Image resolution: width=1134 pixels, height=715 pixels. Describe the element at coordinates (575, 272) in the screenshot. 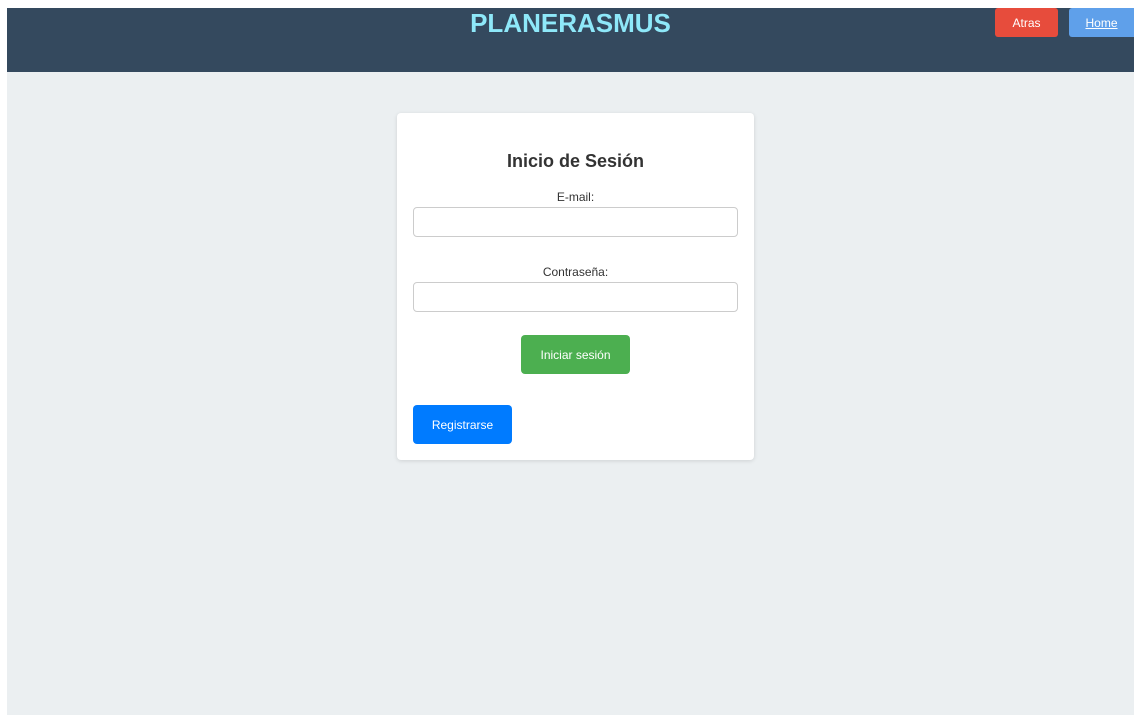

I see `password-label: Contraseña:` at that location.